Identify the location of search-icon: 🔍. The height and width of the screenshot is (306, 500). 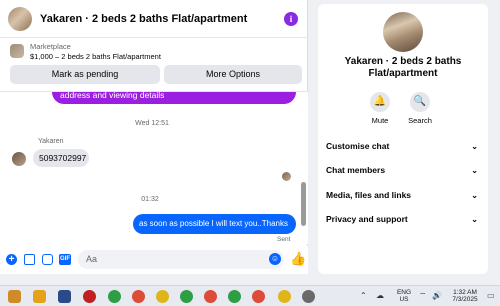
(420, 102).